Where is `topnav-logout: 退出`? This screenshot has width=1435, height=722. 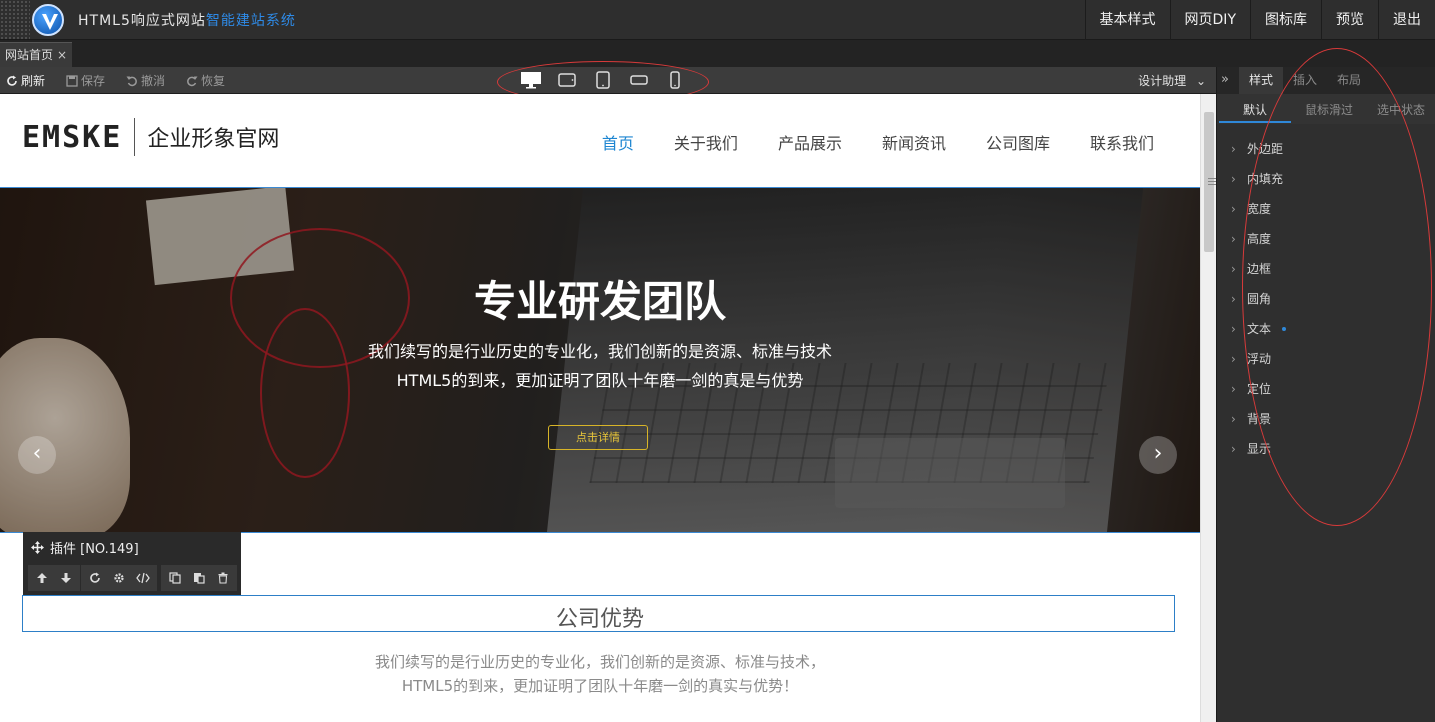
topnav-logout: 退出 is located at coordinates (1406, 20).